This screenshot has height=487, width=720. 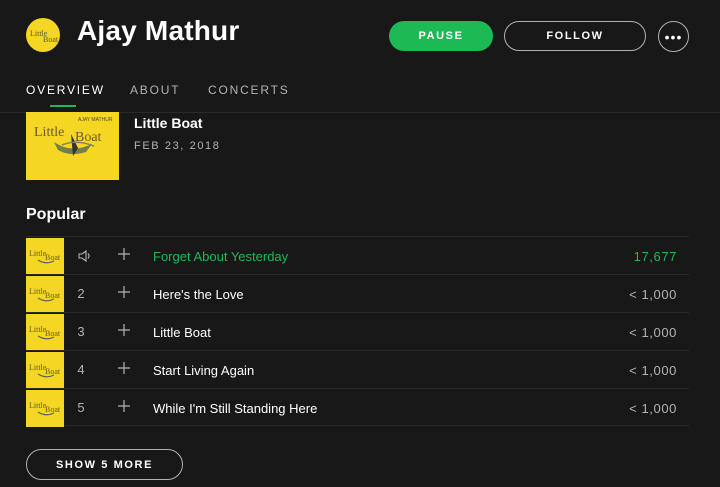 What do you see at coordinates (81, 407) in the screenshot?
I see `track-number: 5` at bounding box center [81, 407].